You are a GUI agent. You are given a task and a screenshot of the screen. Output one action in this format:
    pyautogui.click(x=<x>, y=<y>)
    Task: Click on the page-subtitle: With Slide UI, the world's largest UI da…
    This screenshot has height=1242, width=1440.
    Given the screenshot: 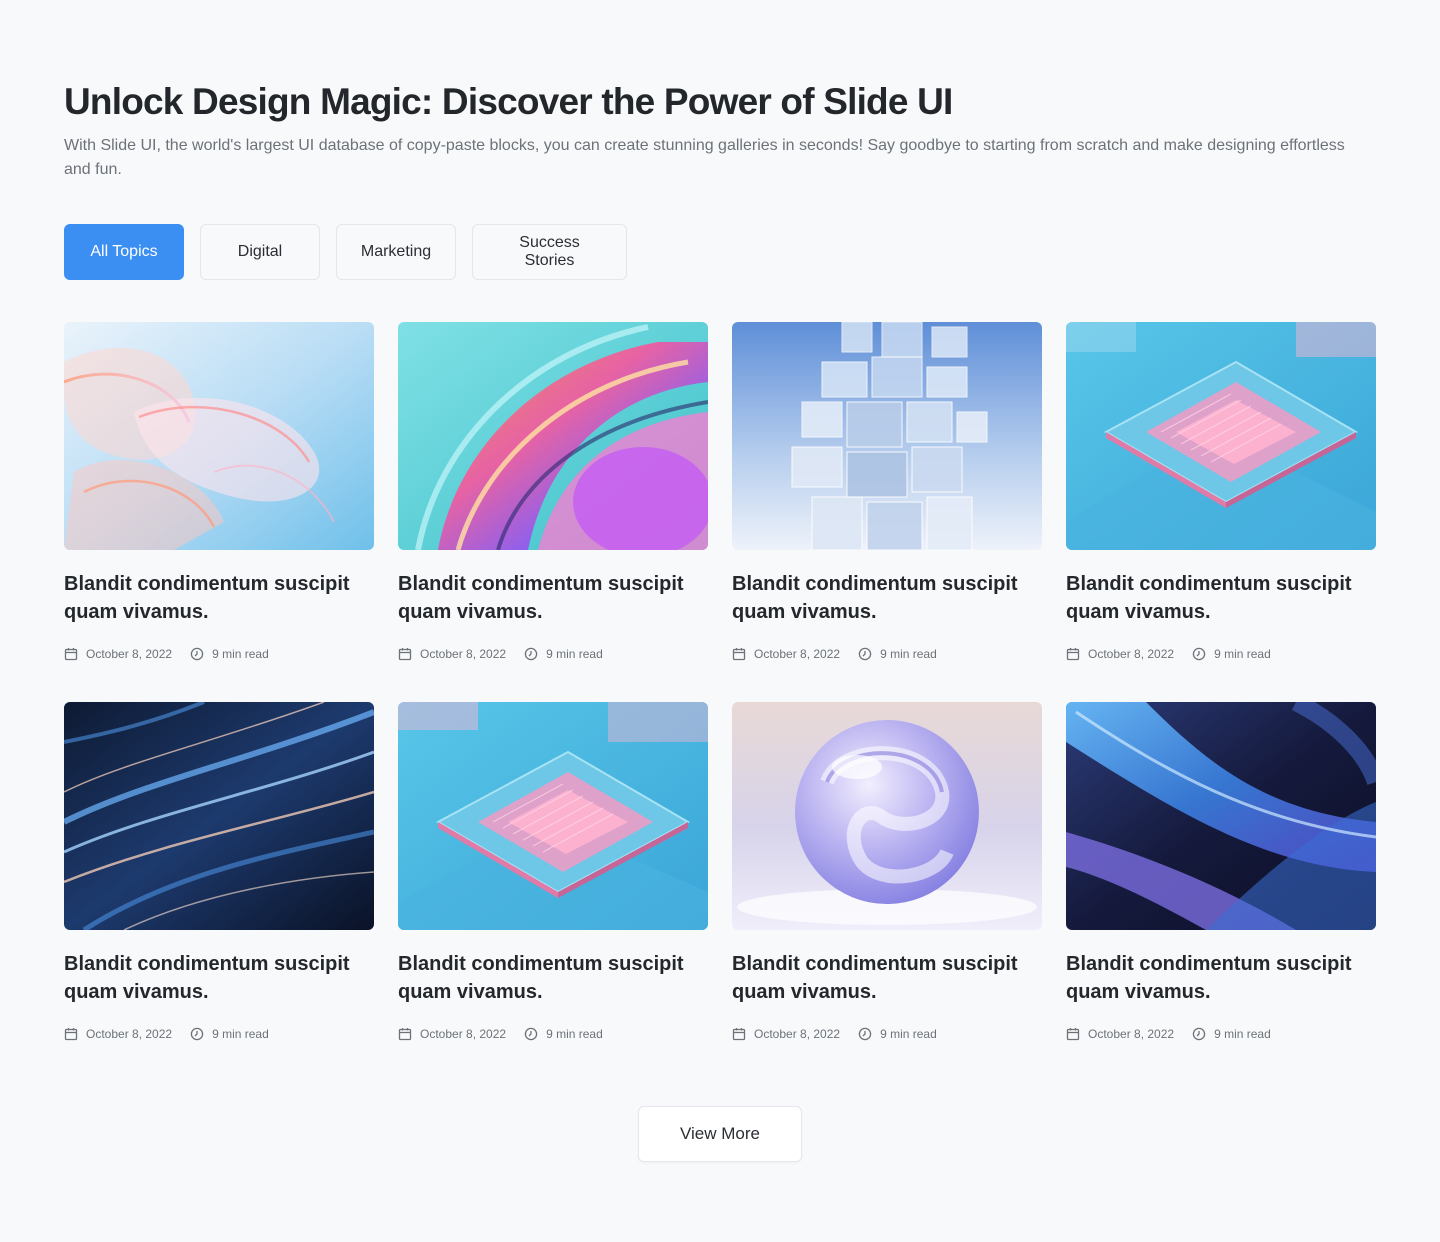 What is the action you would take?
    pyautogui.click(x=704, y=157)
    